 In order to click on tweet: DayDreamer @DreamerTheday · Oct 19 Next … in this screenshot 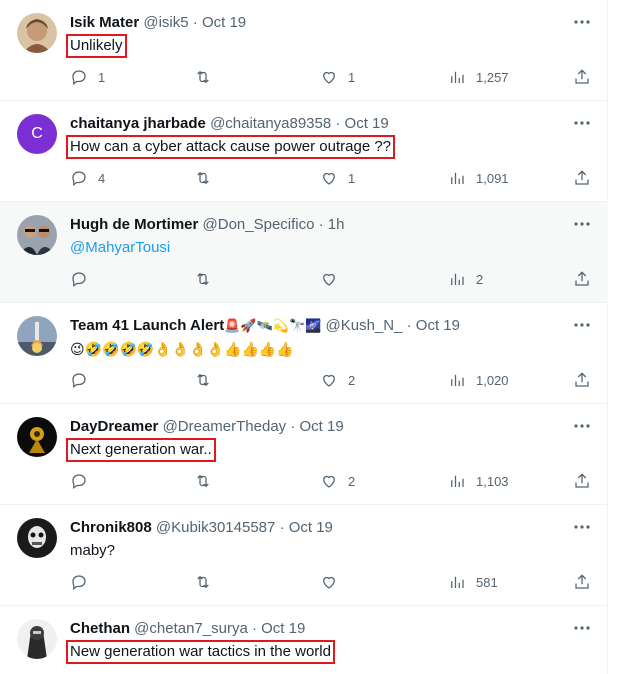, I will do `click(304, 454)`.